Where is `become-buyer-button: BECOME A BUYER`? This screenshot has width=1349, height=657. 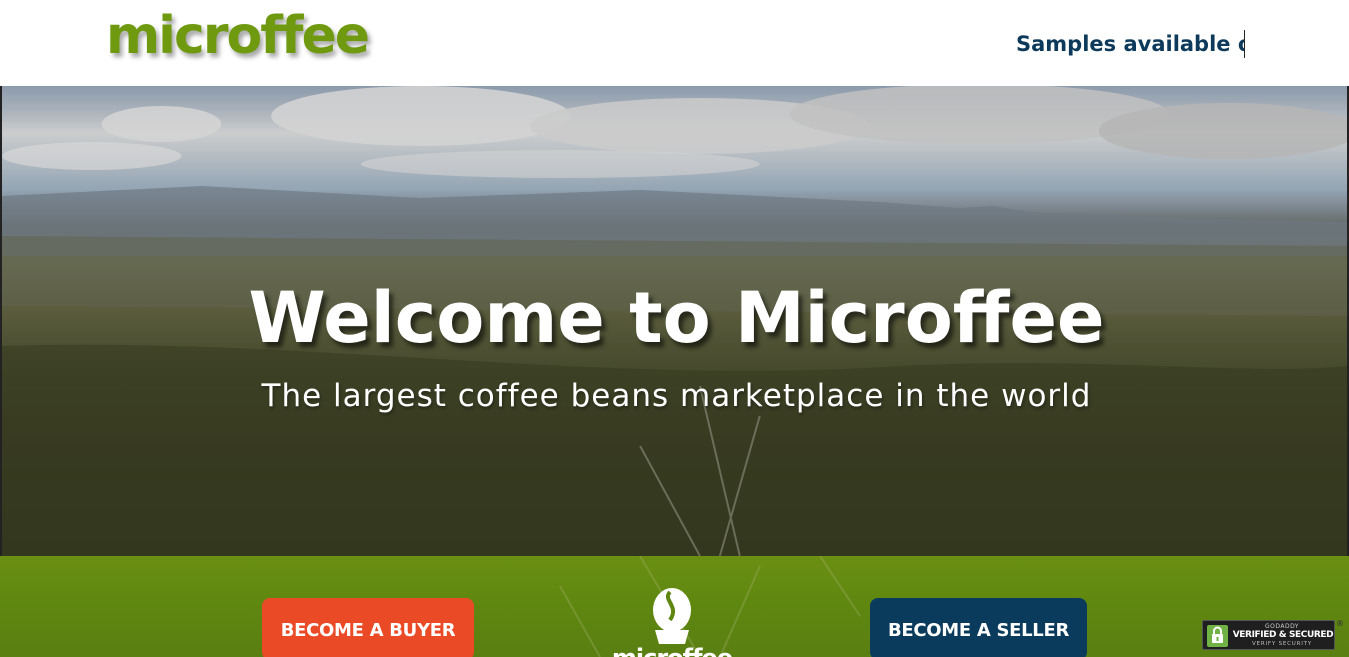
become-buyer-button: BECOME A BUYER is located at coordinates (368, 627).